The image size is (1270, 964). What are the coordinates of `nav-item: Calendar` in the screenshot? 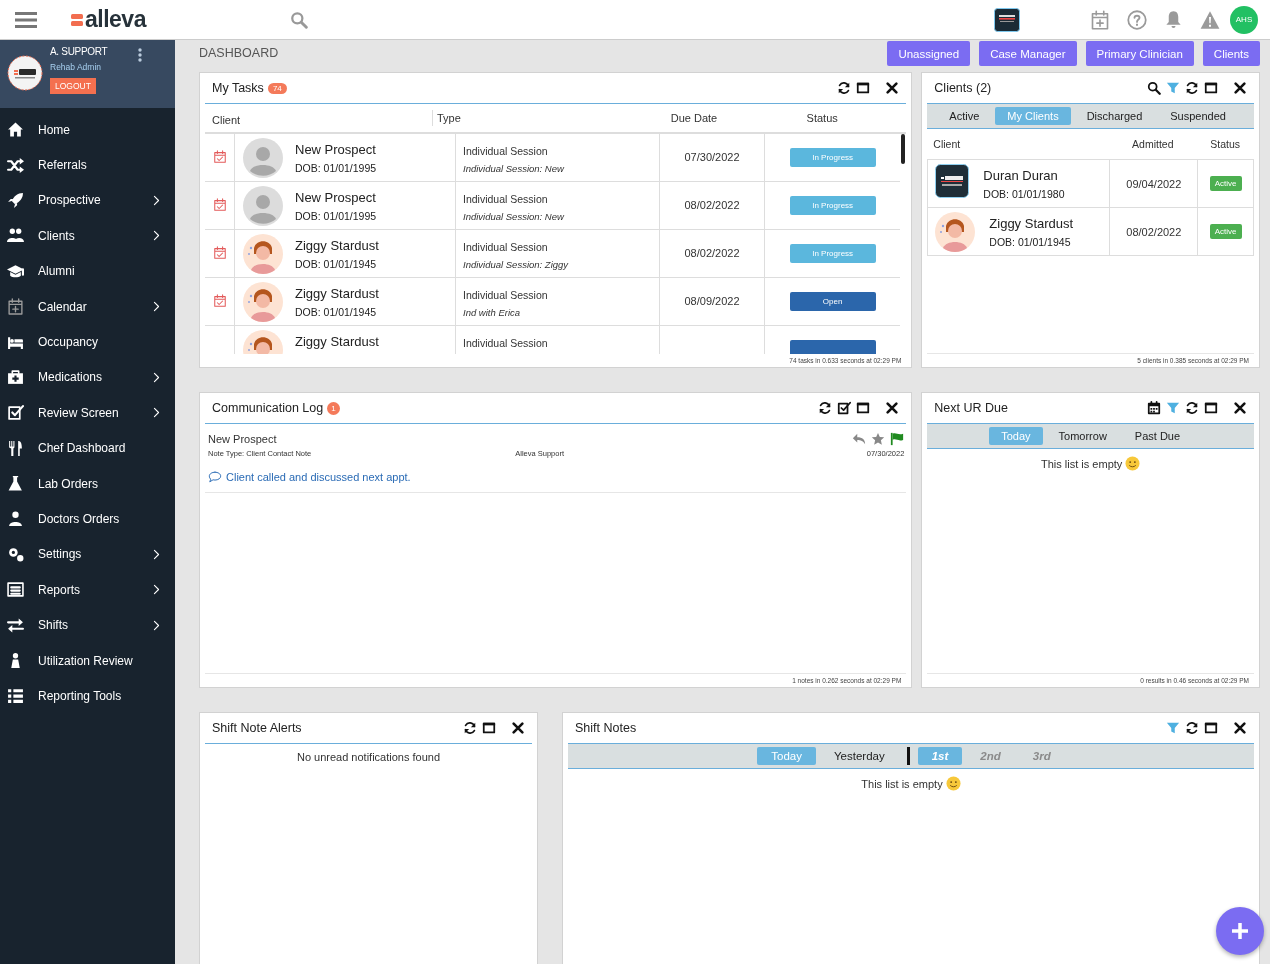 It's located at (87, 306).